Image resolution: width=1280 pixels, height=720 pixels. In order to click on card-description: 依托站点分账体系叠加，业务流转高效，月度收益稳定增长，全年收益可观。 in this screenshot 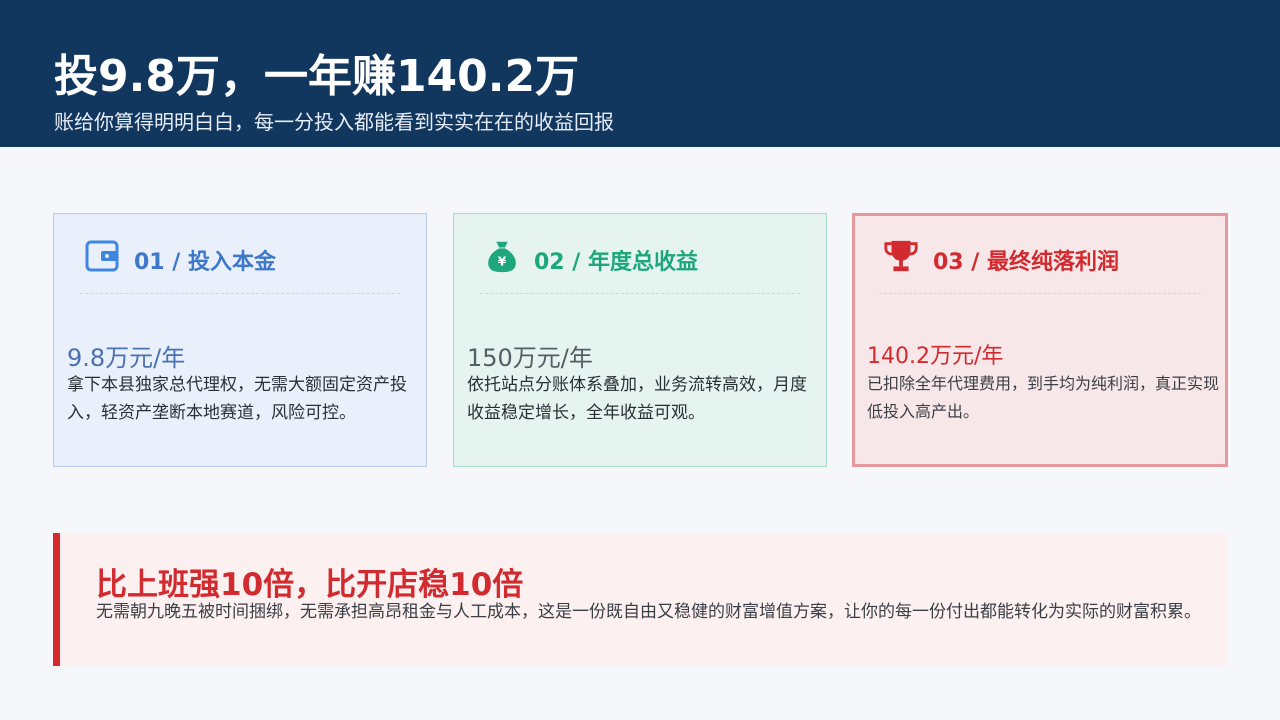, I will do `click(637, 399)`.